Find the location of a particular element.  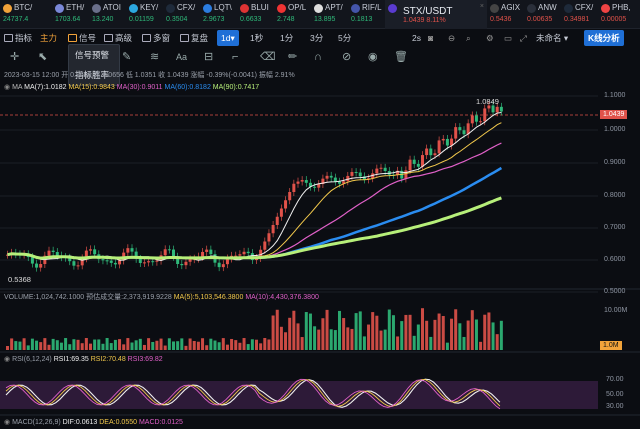

axis-tick: 0.7000 is located at coordinates (615, 227).